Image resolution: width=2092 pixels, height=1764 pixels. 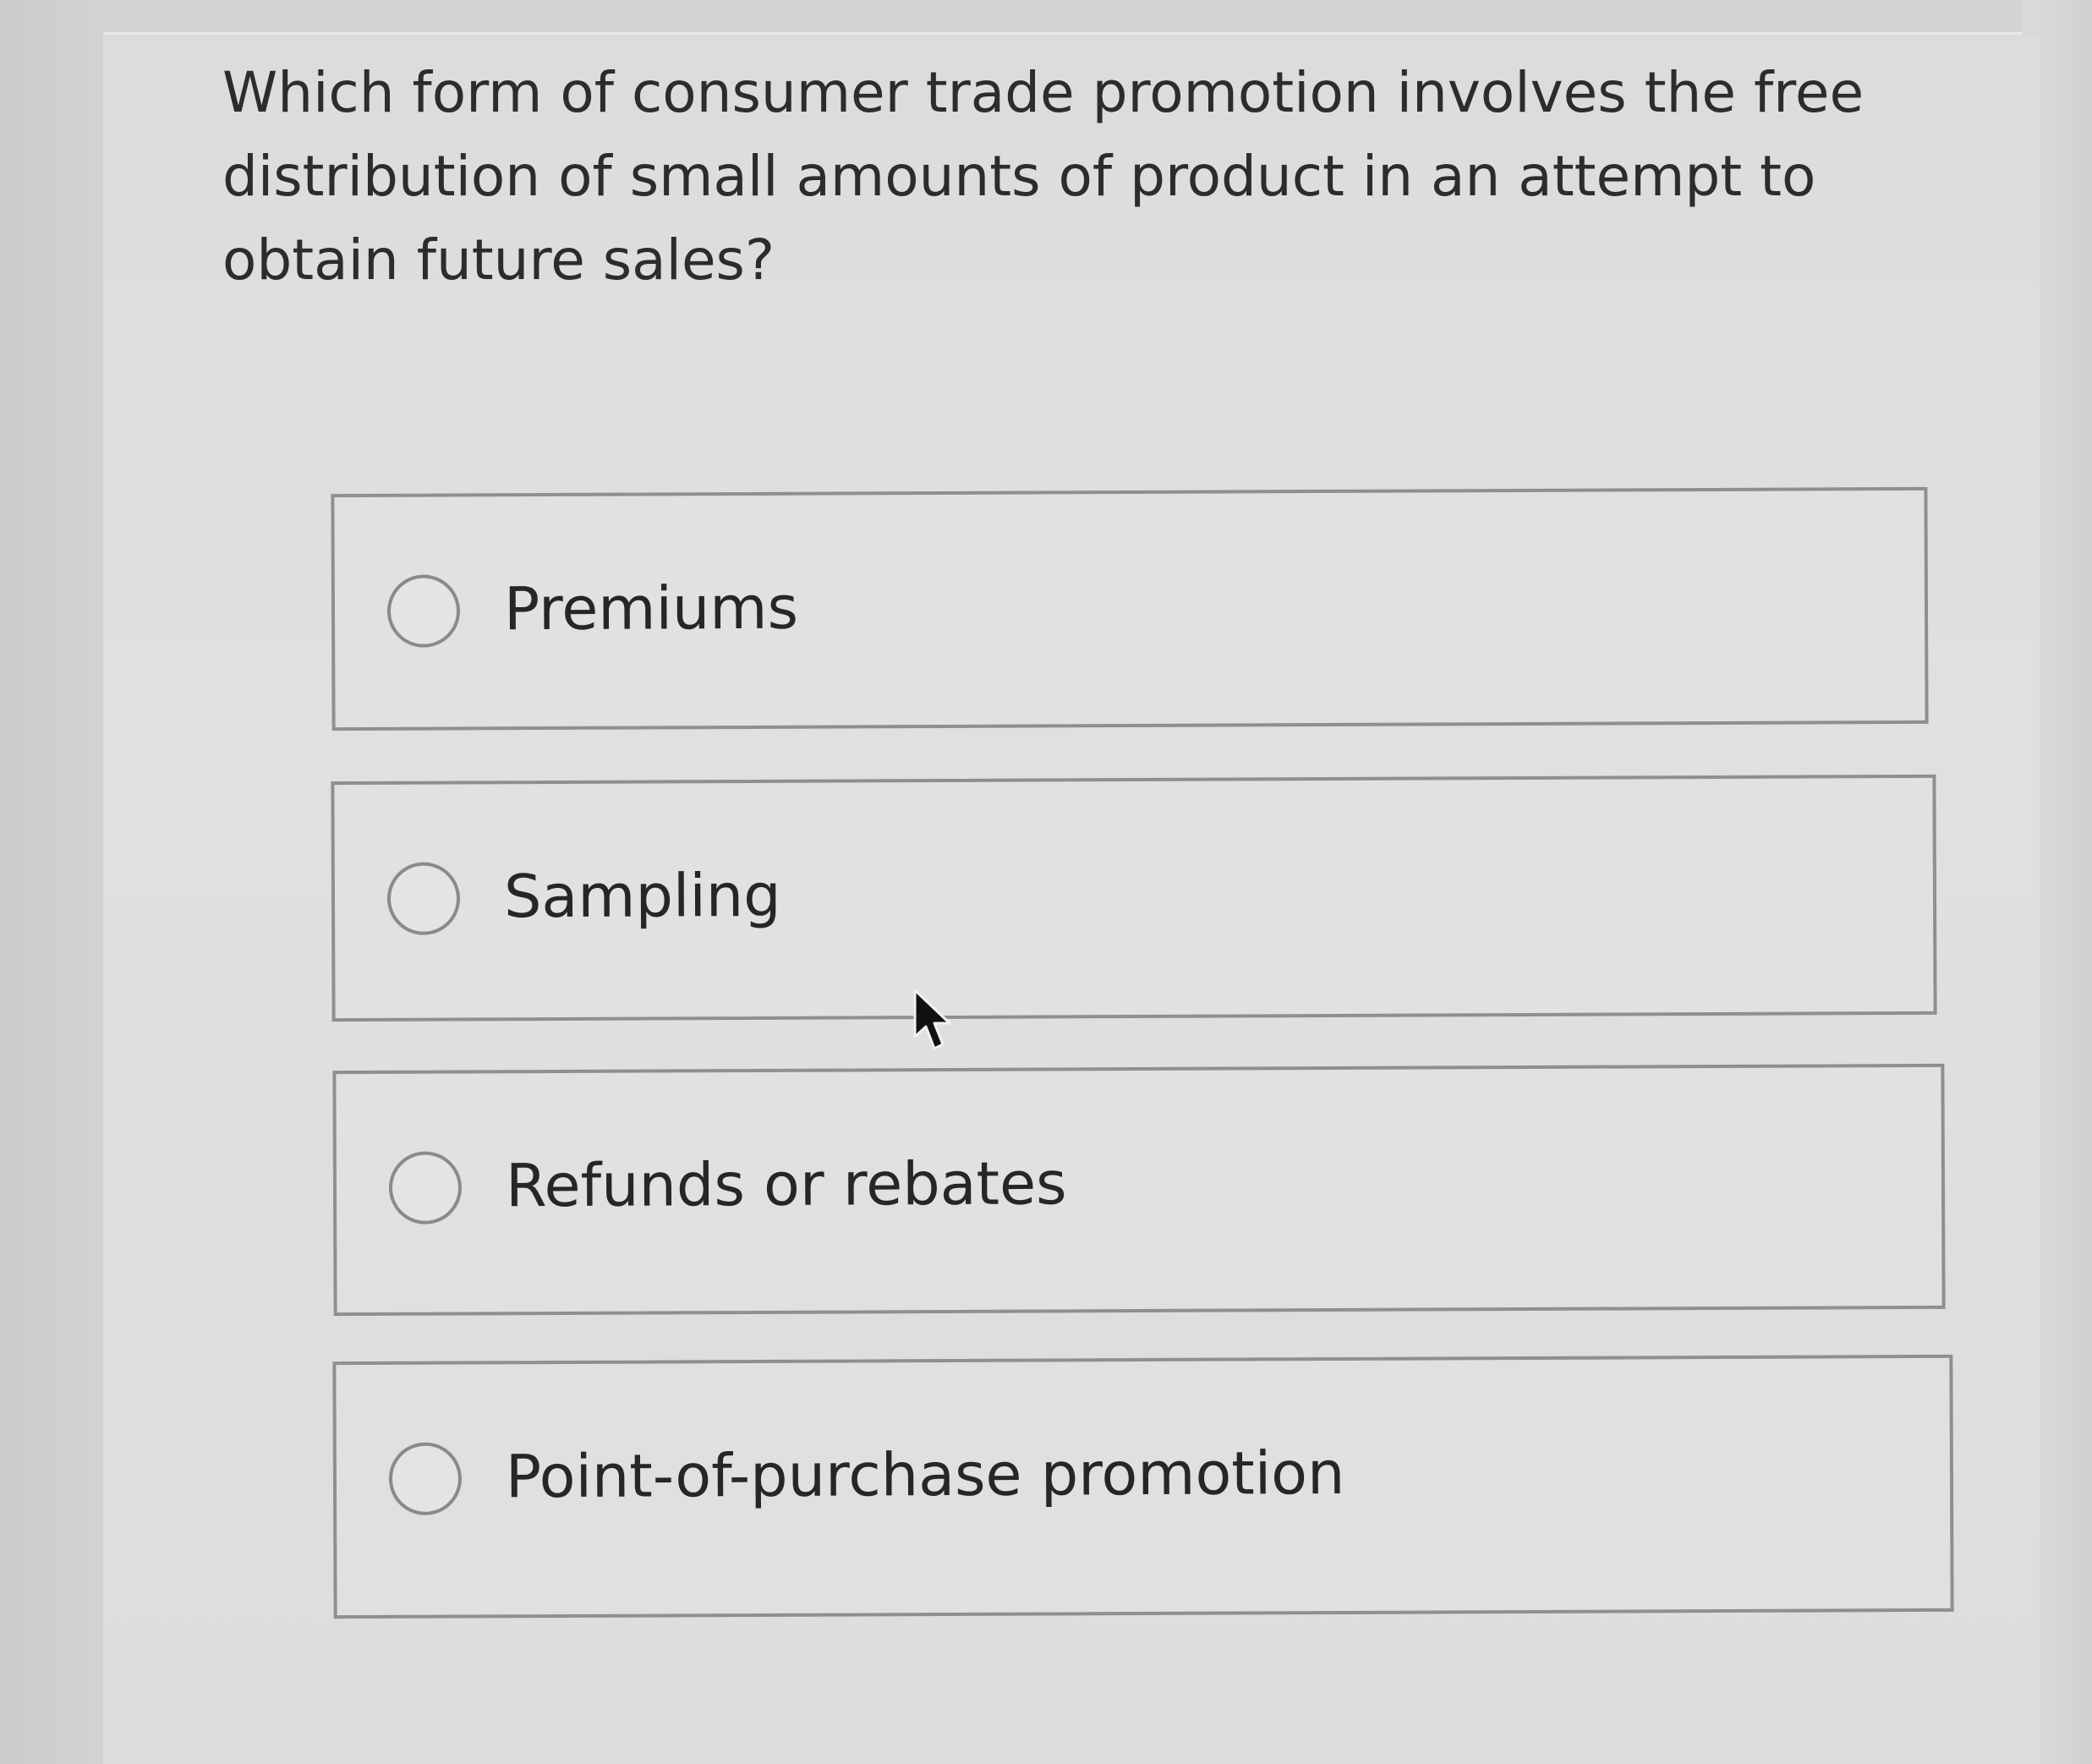 I want to click on answer-choice-premiums: Premiums, so click(x=1130, y=608).